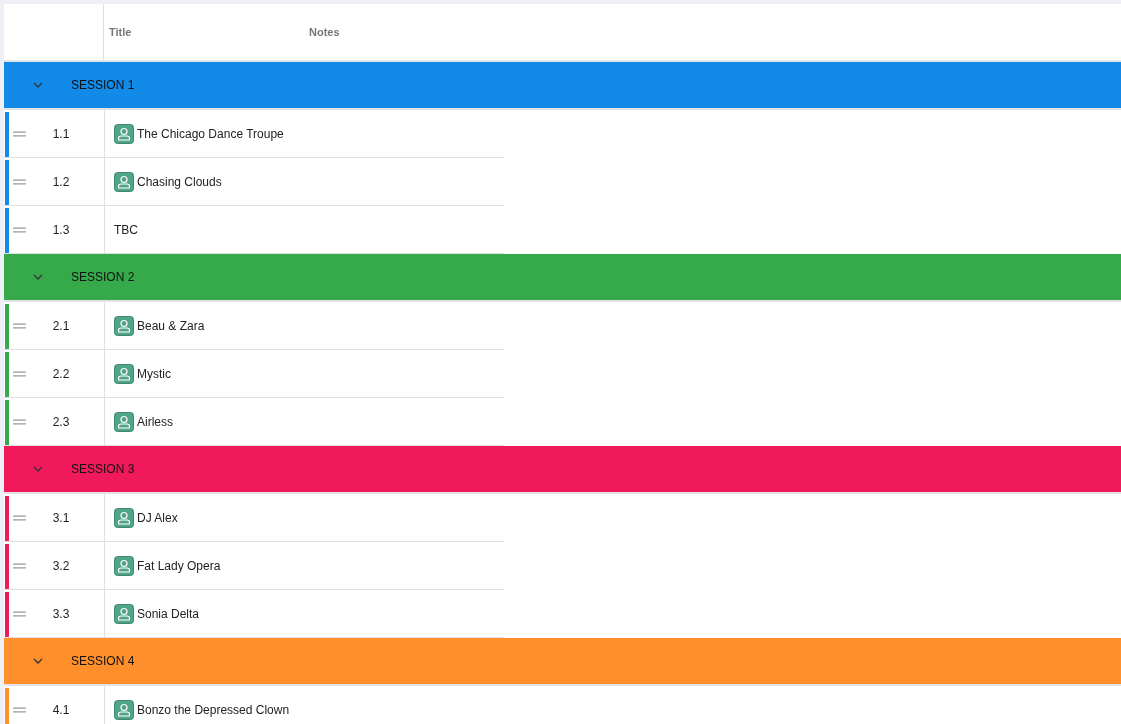  I want to click on item-number: 3.2, so click(61, 565).